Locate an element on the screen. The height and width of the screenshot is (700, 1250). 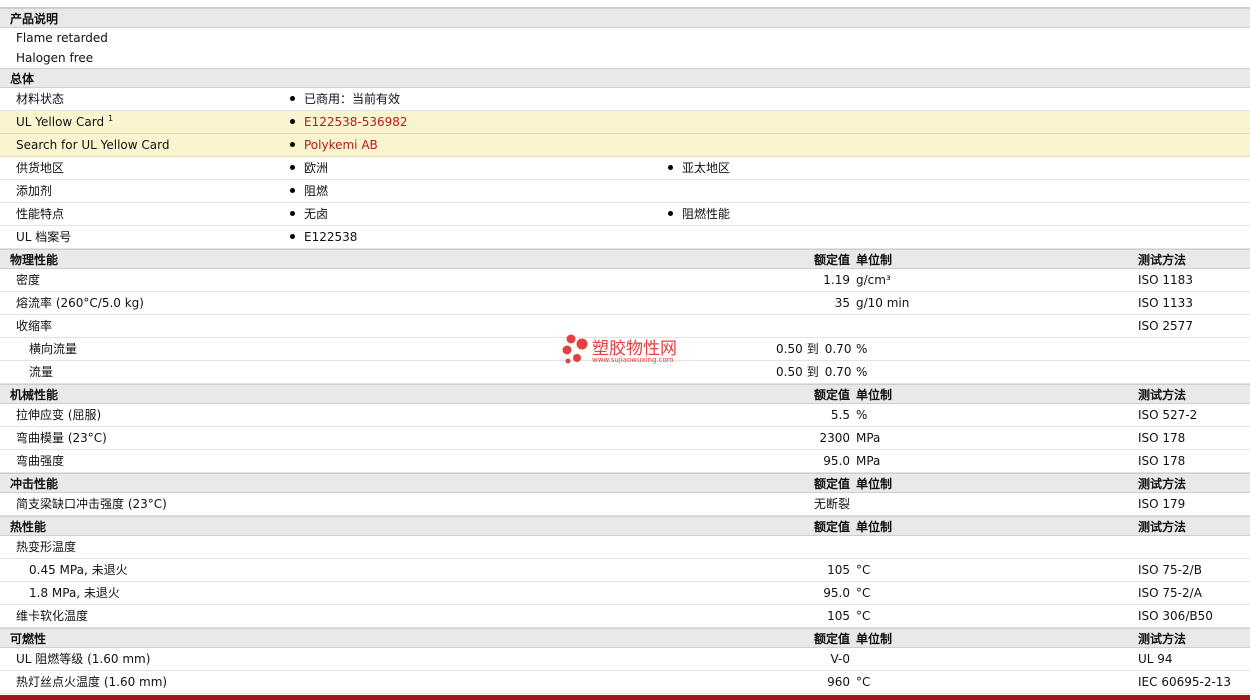
desc-row: Flame retarded is located at coordinates (625, 38).